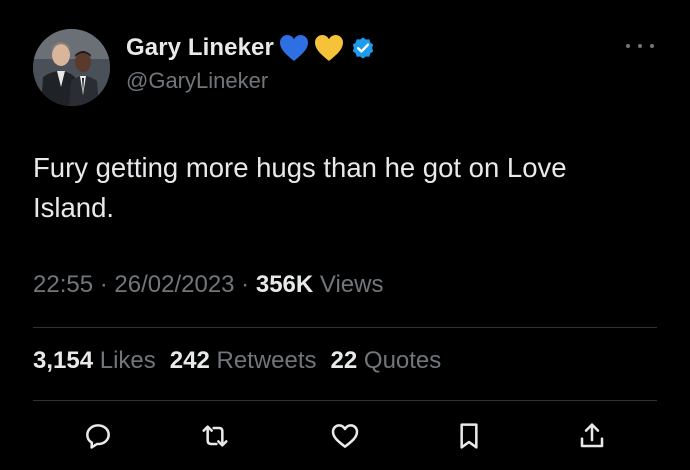  Describe the element at coordinates (344, 360) in the screenshot. I see `quotes-count: 22` at that location.